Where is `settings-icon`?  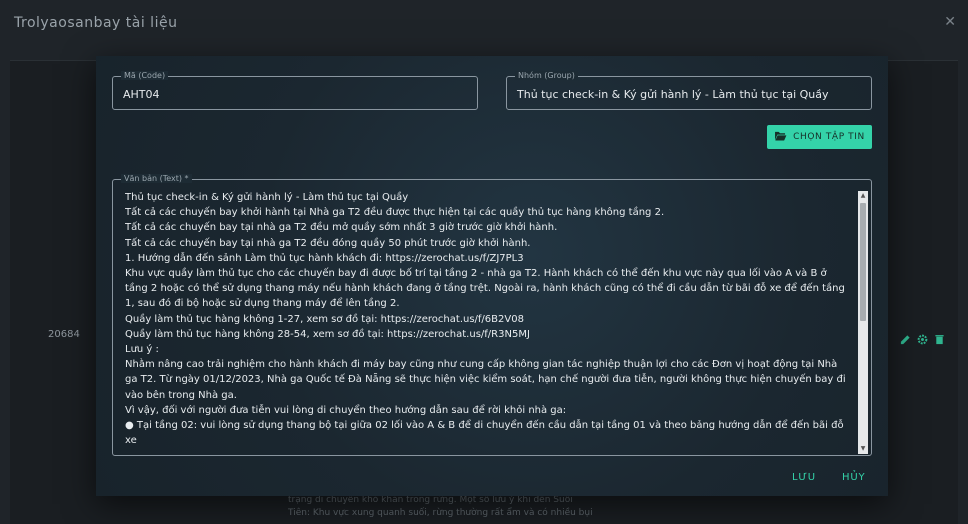
settings-icon is located at coordinates (922, 337).